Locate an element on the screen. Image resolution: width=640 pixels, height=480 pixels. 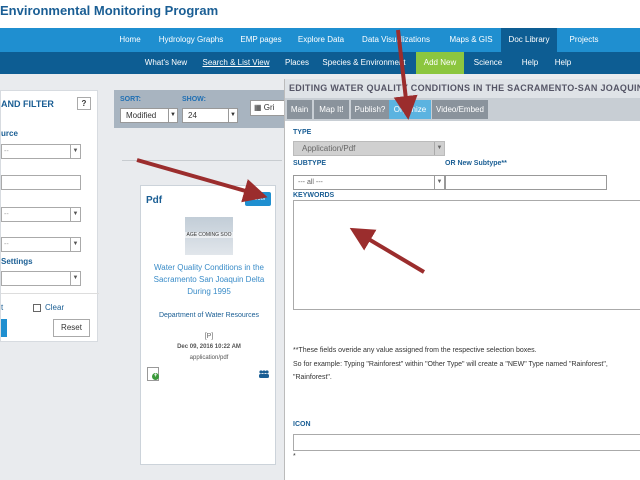
thumbnail-text: AGE COMING SOO is located at coordinates (209, 235).